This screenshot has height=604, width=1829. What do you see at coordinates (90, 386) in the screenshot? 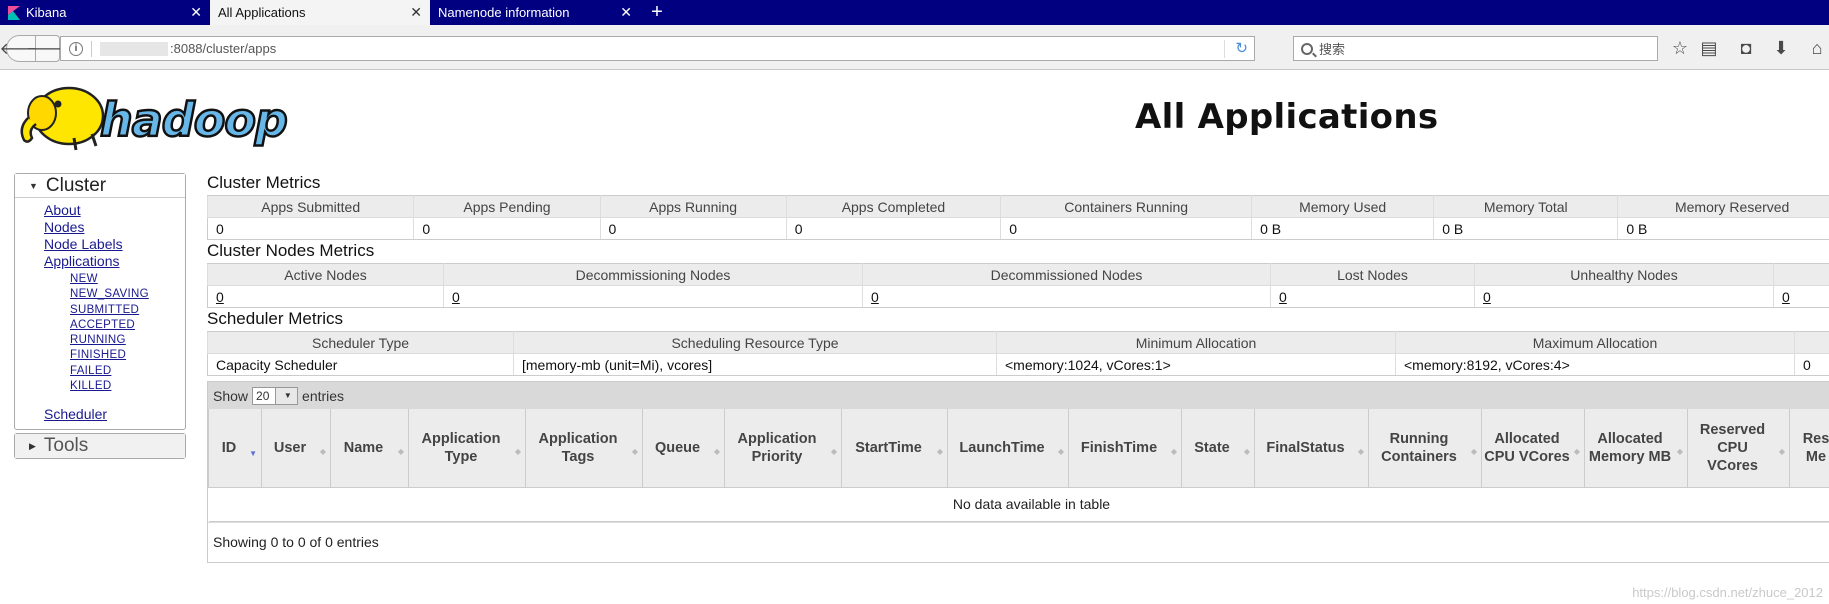
I see `app-state-killed: KILLED` at bounding box center [90, 386].